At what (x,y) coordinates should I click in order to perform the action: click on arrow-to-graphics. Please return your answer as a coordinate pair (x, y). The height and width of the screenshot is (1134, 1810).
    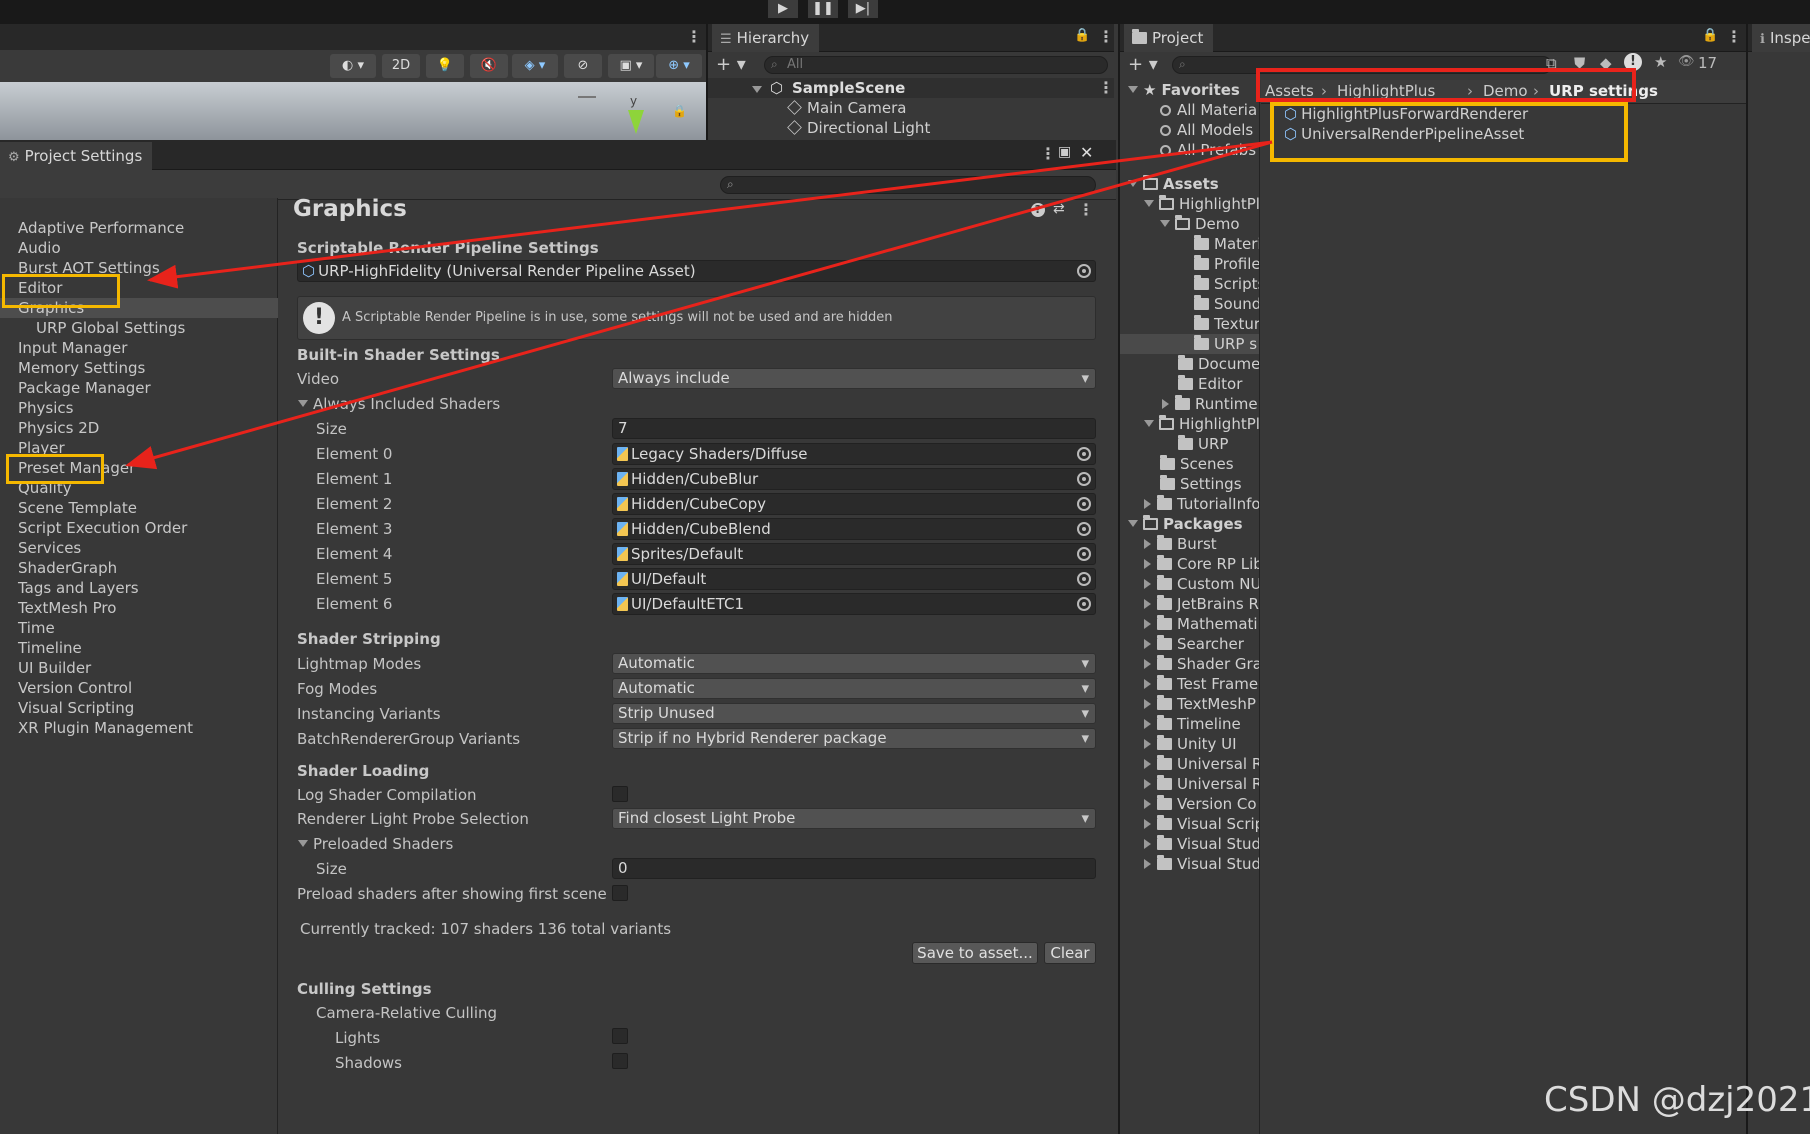
    Looking at the image, I should click on (710, 214).